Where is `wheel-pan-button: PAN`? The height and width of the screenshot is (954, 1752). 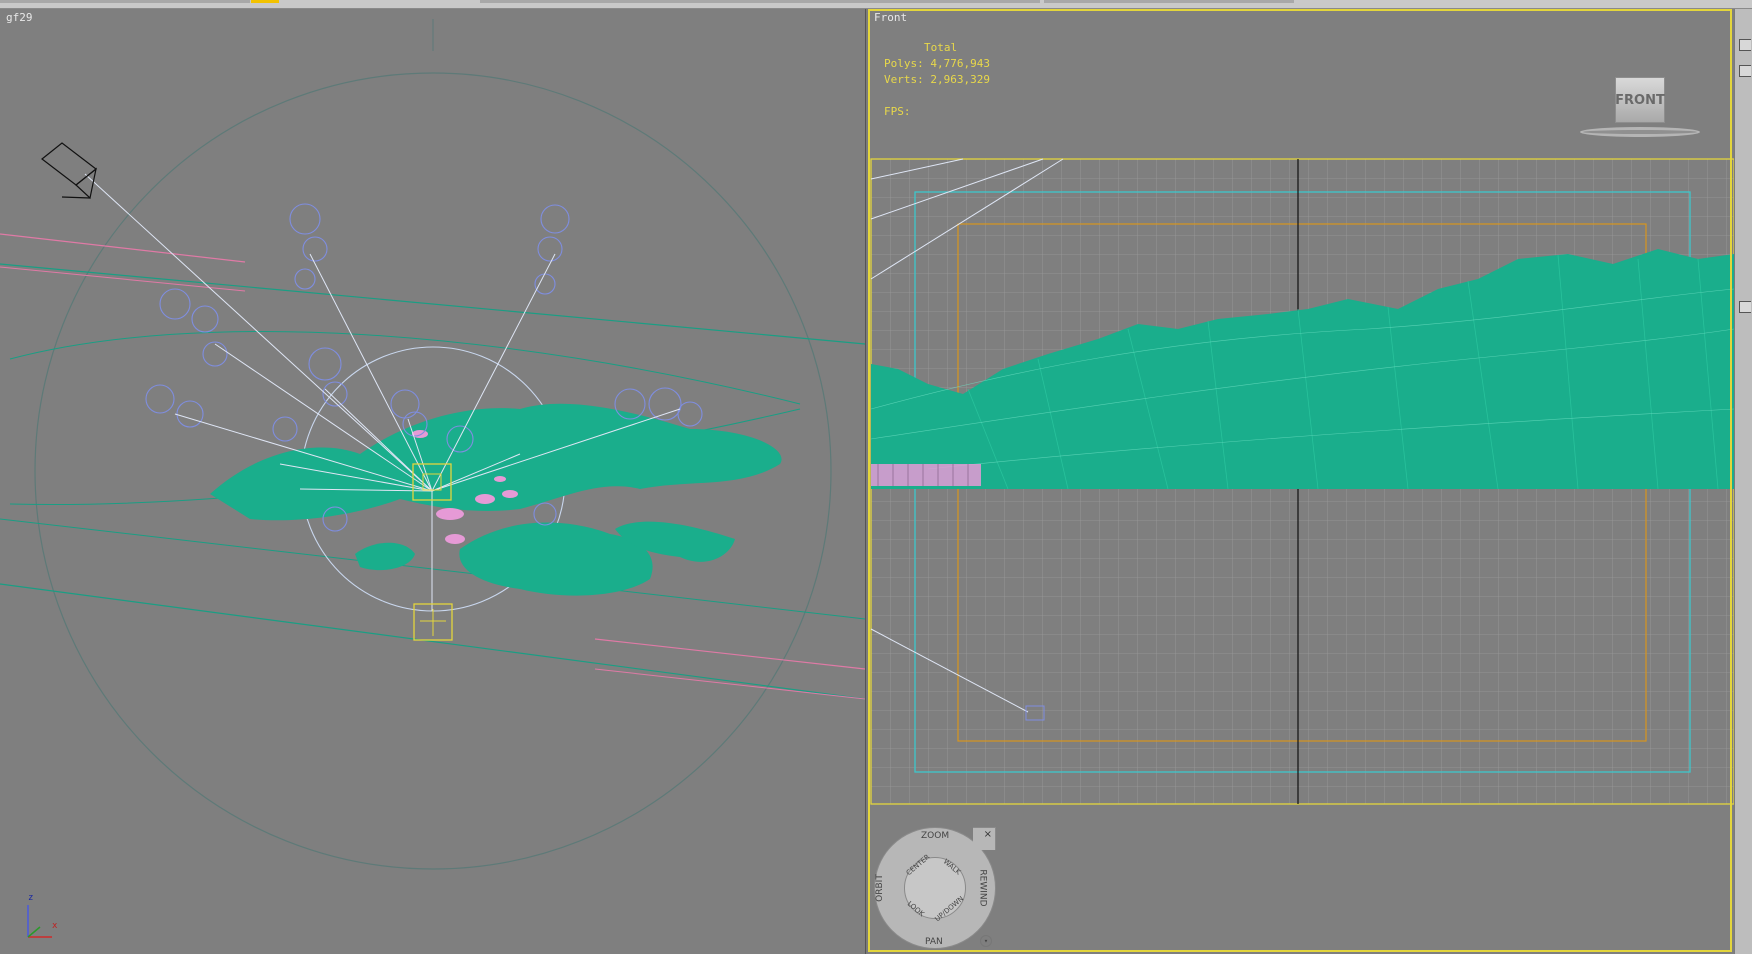 wheel-pan-button: PAN is located at coordinates (934, 942).